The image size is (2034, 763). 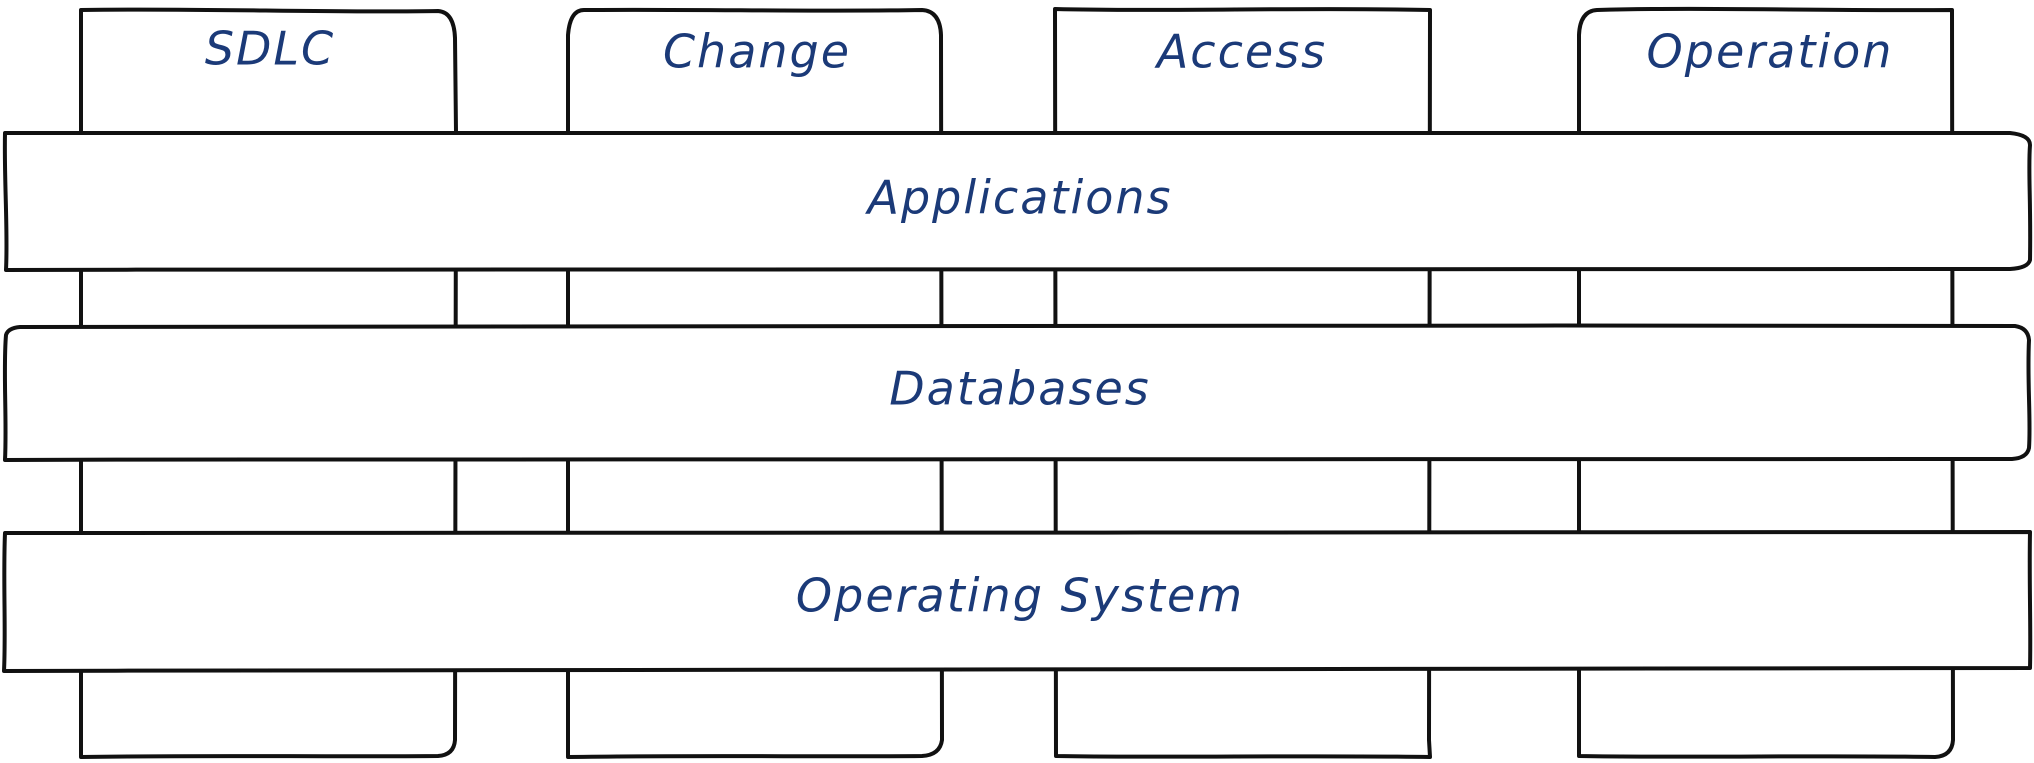 I want to click on column-label-access: Access, so click(x=1240, y=52).